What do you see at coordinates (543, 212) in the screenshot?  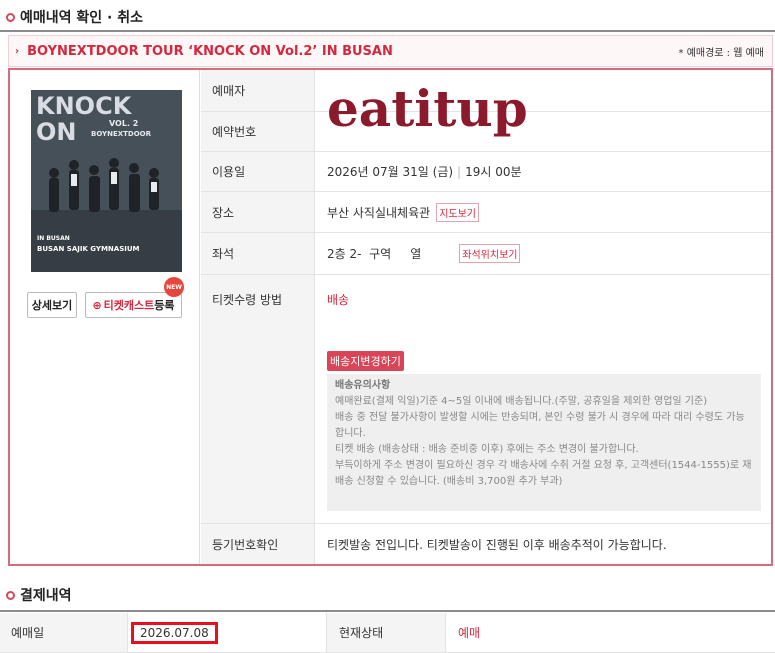 I see `venue-value: 부산 사직실내체육관 지도보기` at bounding box center [543, 212].